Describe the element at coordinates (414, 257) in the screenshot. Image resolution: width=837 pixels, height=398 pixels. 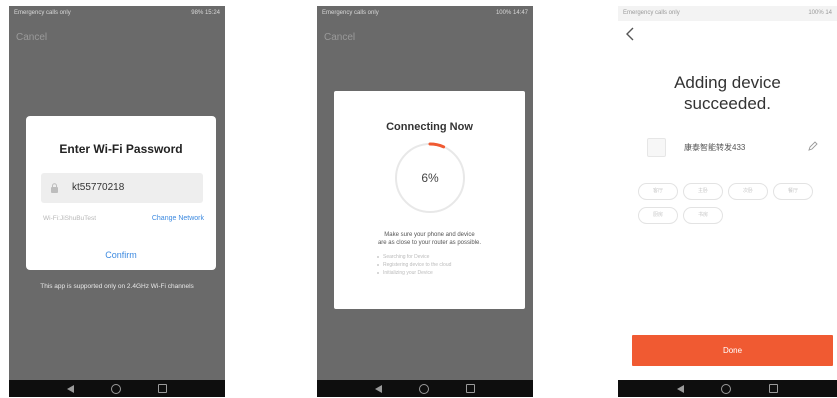
I see `step-item: Searching for Device` at that location.